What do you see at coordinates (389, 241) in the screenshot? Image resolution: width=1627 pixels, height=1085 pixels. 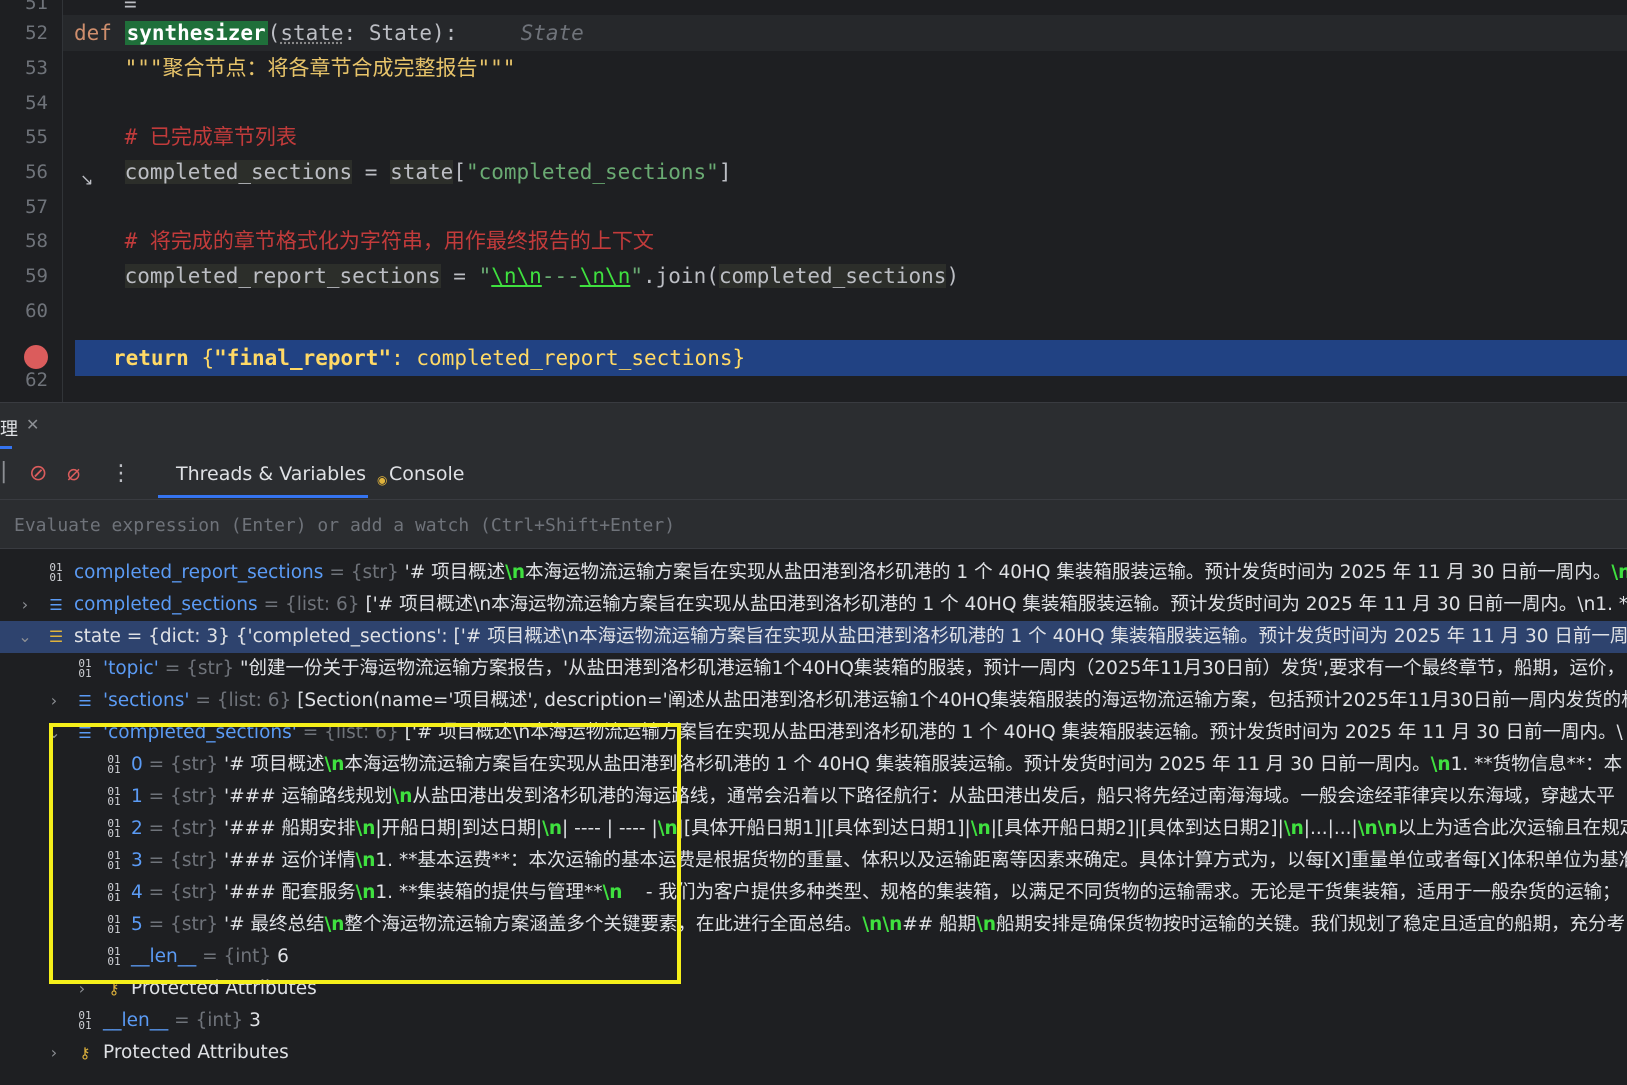 I see `code-comment: # 将完成的章节格式化为字符串，用作最终报告的上下文` at bounding box center [389, 241].